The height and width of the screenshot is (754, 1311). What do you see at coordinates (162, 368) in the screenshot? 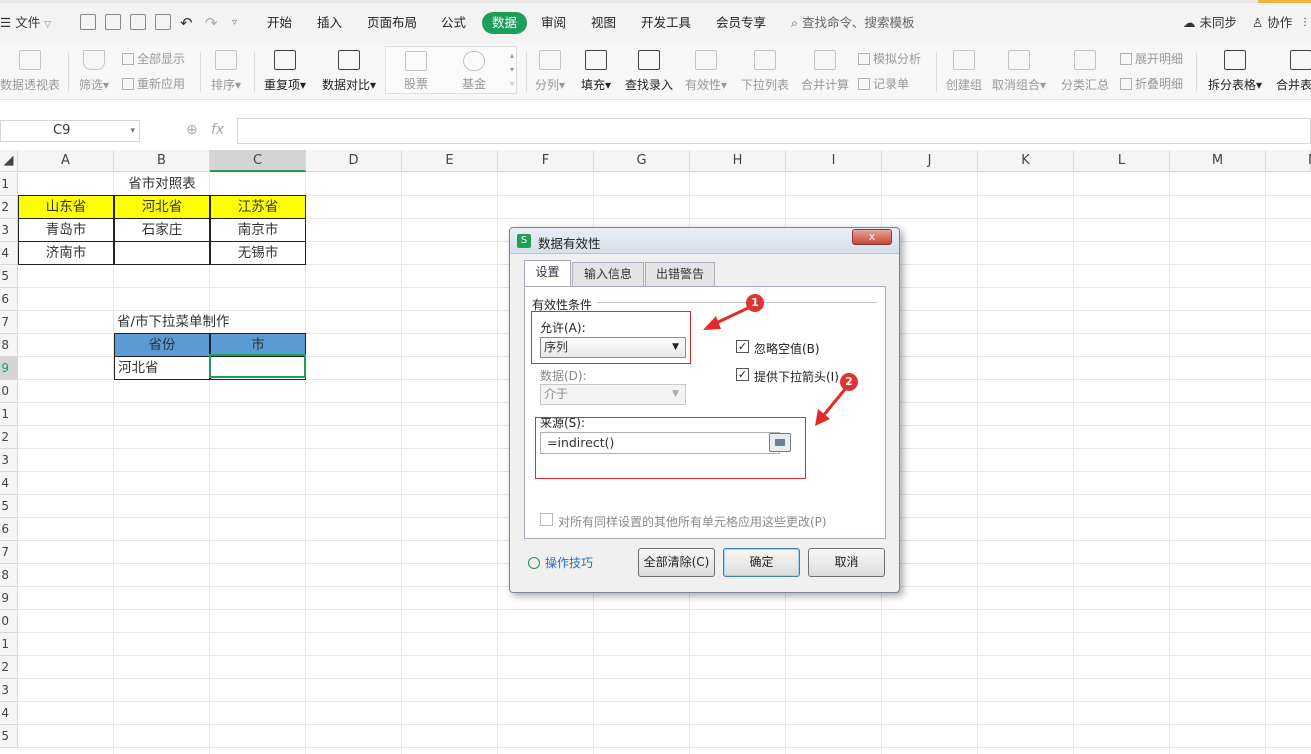
I see `table2-cell-b9: 河北省` at bounding box center [162, 368].